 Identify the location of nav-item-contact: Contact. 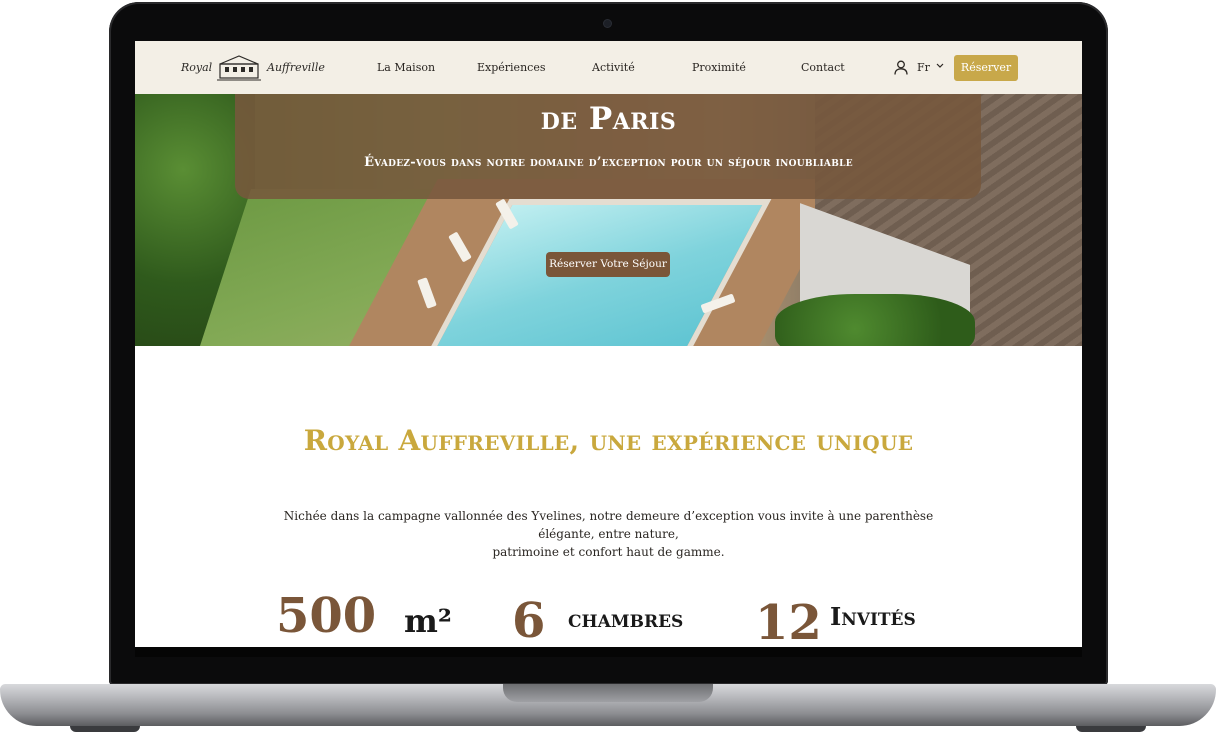
(823, 67).